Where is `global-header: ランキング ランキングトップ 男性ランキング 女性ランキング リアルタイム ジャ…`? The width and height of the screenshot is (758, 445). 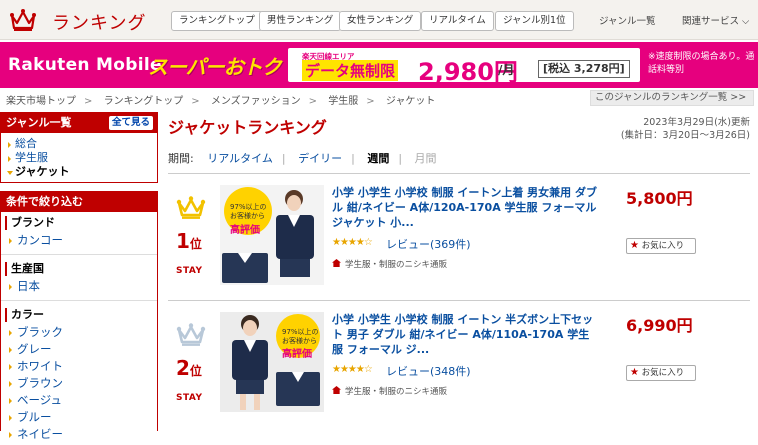
global-header: ランキング ランキングトップ 男性ランキング 女性ランキング リアルタイム ジャ… is located at coordinates (379, 20).